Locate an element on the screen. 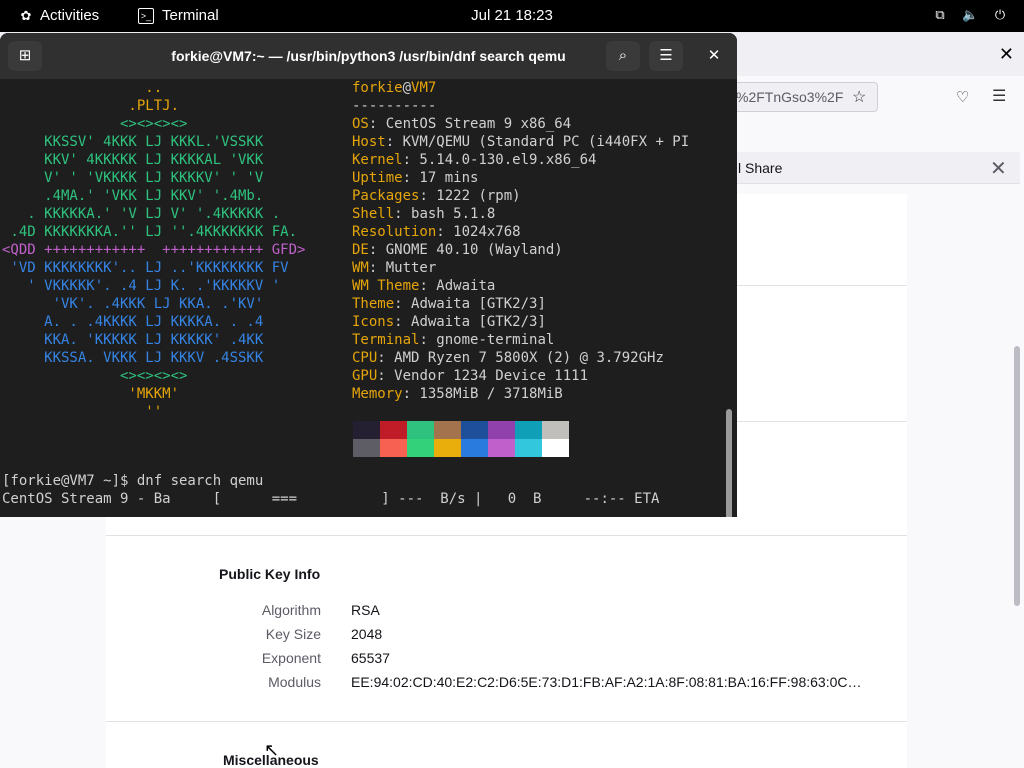 Image resolution: width=1024 pixels, height=768 pixels. network-icon: ⧉ is located at coordinates (940, 15).